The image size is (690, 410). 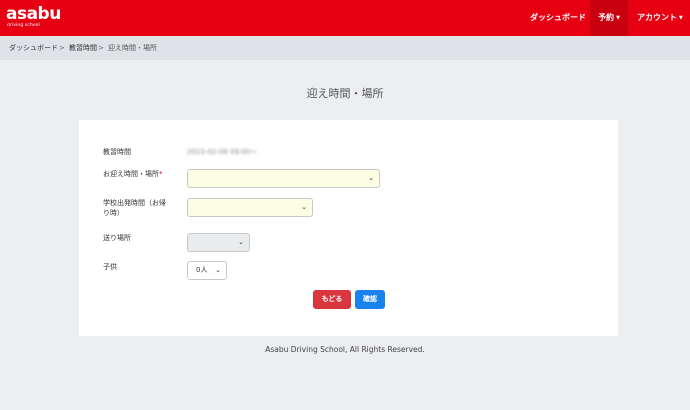 I want to click on nav-dashboard-label: ダッシュボード, so click(x=558, y=17).